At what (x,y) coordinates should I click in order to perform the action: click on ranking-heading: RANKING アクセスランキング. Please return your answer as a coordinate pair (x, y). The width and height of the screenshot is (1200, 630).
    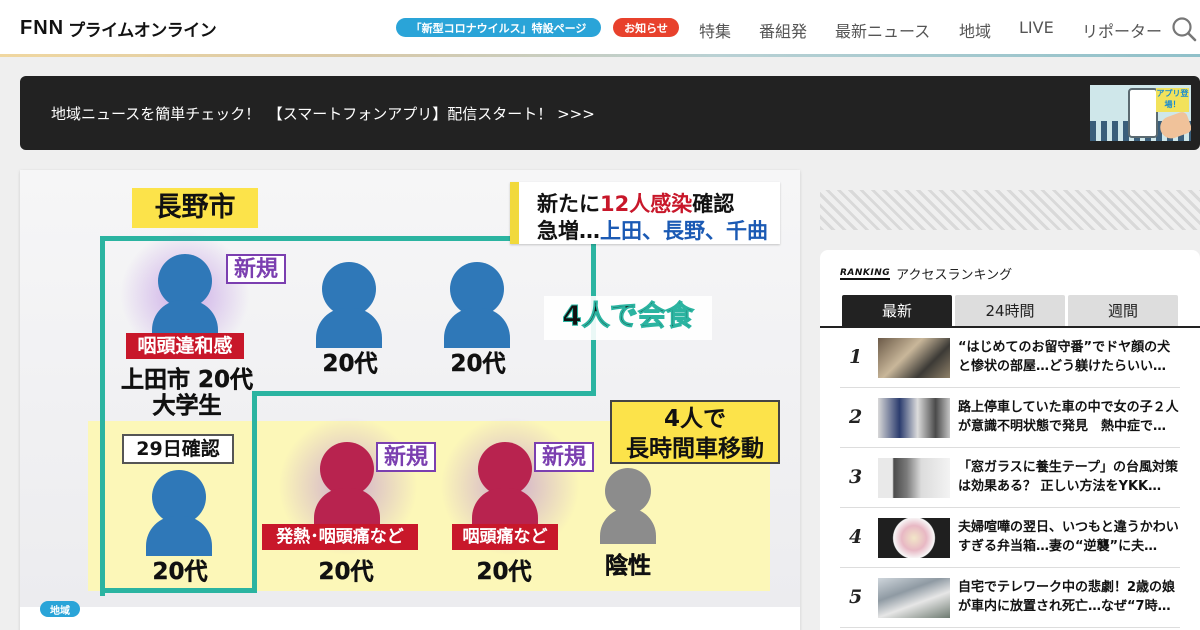
    Looking at the image, I should click on (926, 273).